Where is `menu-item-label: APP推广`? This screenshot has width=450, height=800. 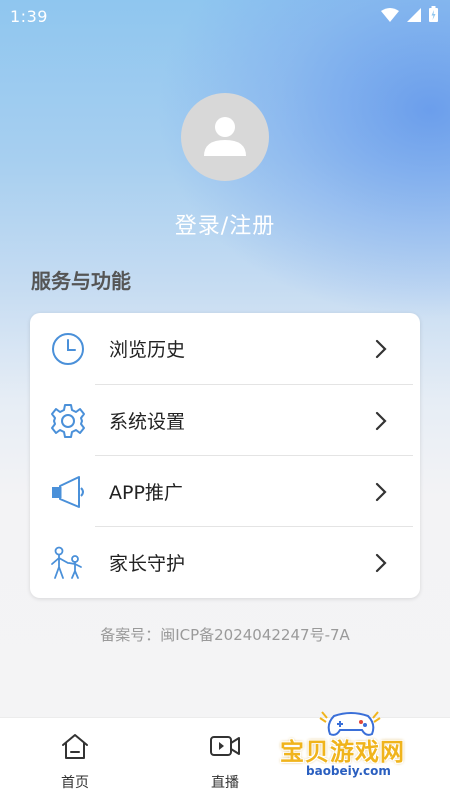 menu-item-label: APP推广 is located at coordinates (146, 493).